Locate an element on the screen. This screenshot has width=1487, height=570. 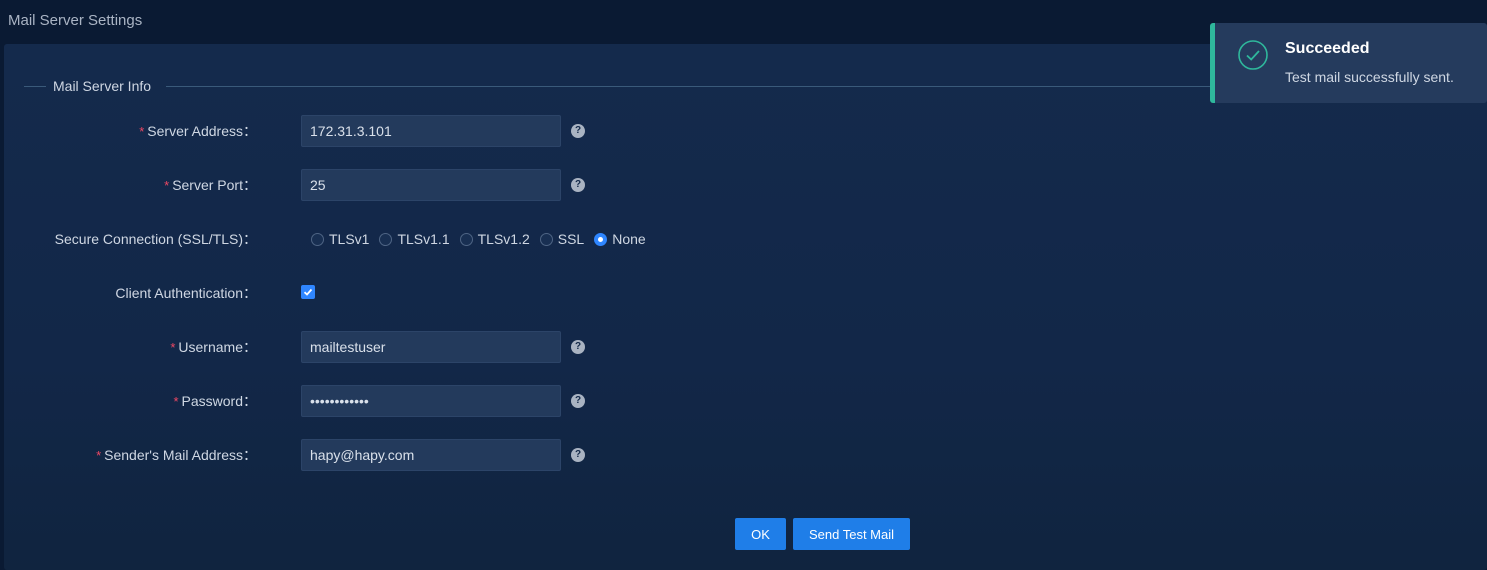
sender-label: * Sender's Mail Address： is located at coordinates (176, 455).